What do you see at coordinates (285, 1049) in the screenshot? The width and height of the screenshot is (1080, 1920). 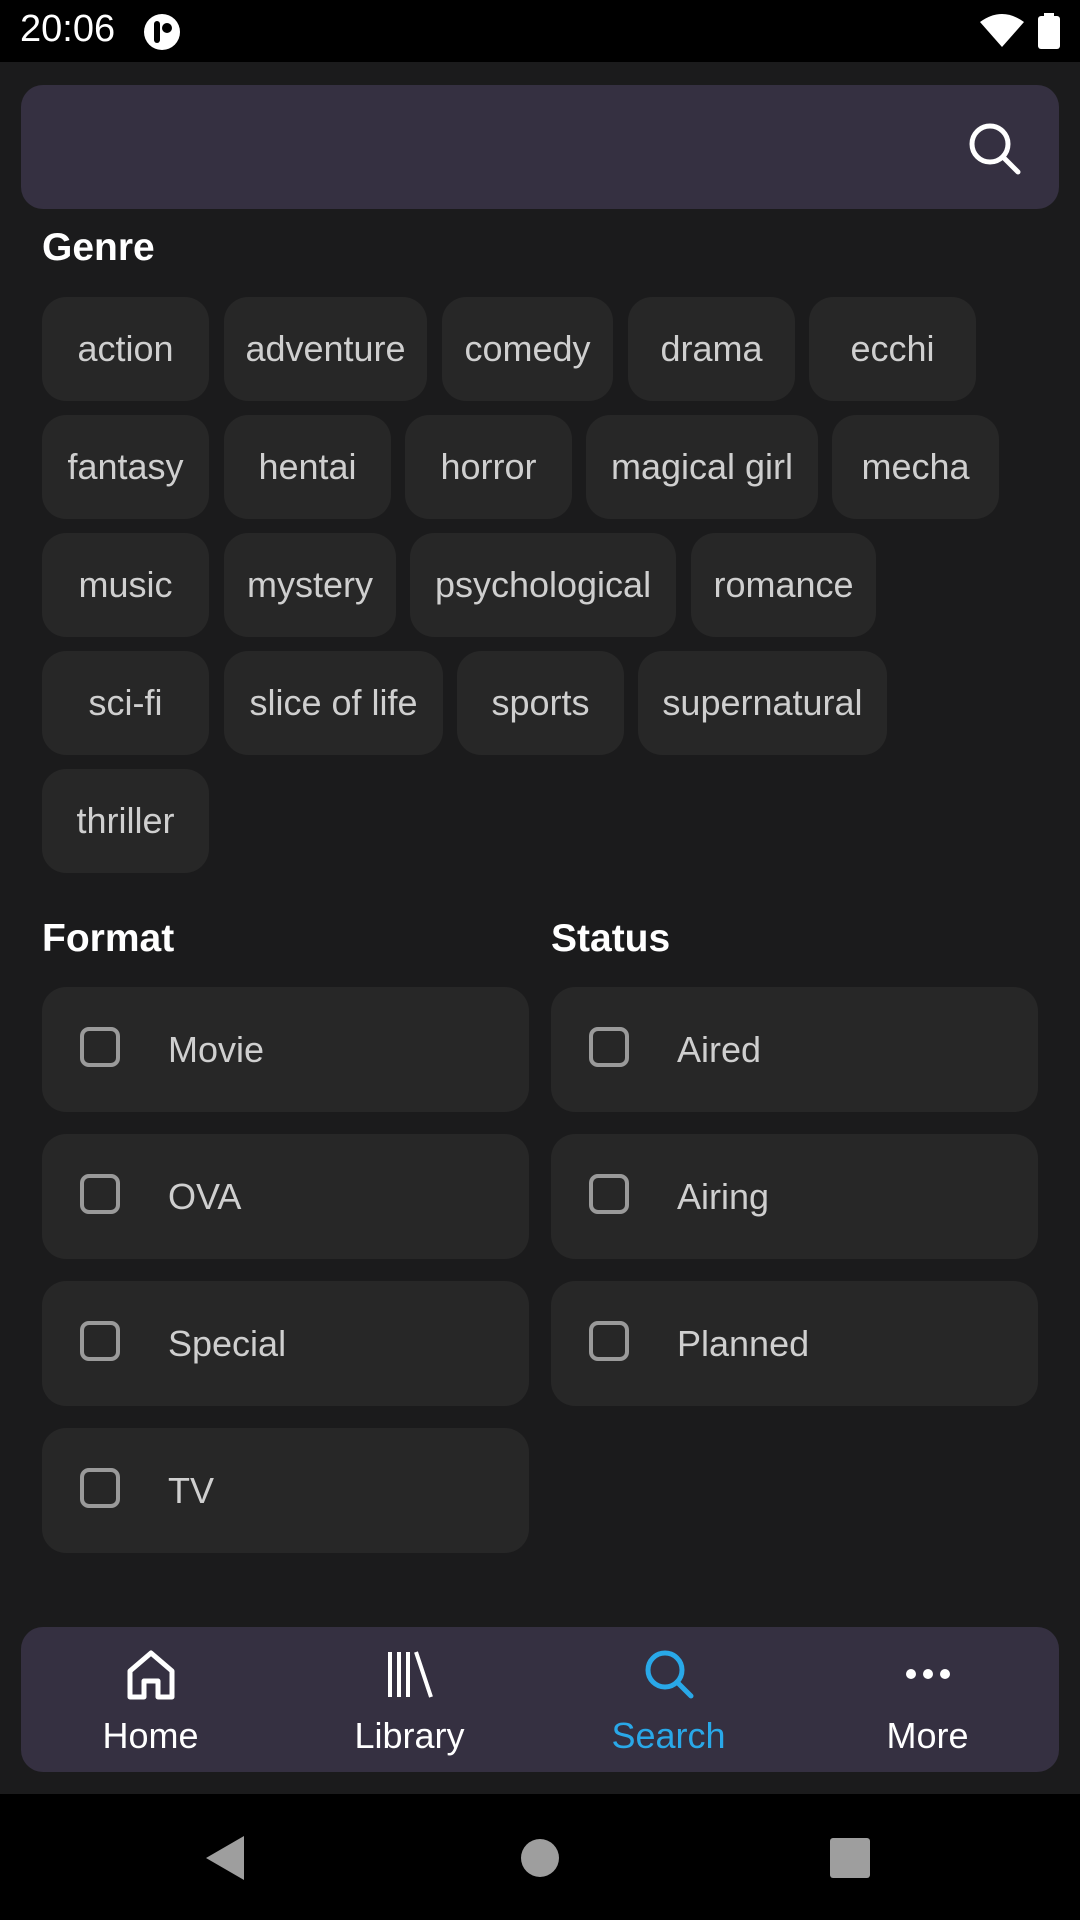 I see `format-option-movie: Movie` at bounding box center [285, 1049].